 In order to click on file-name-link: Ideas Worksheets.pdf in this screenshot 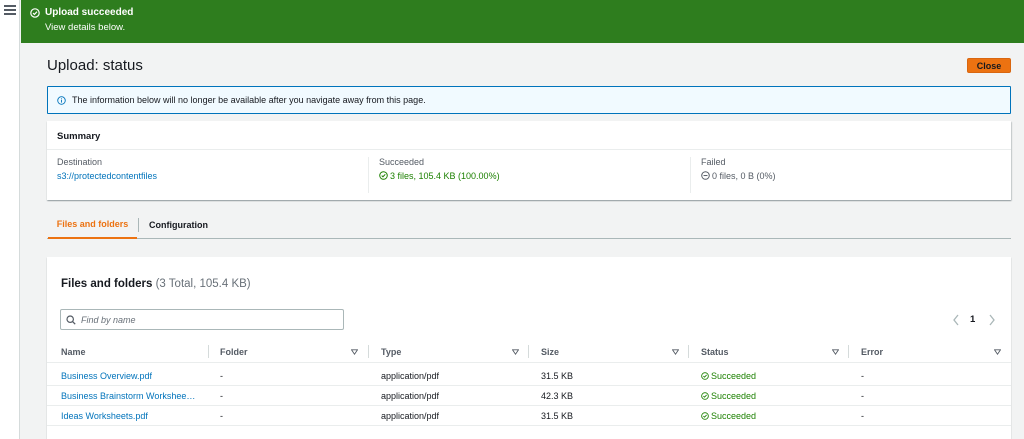, I will do `click(104, 416)`.